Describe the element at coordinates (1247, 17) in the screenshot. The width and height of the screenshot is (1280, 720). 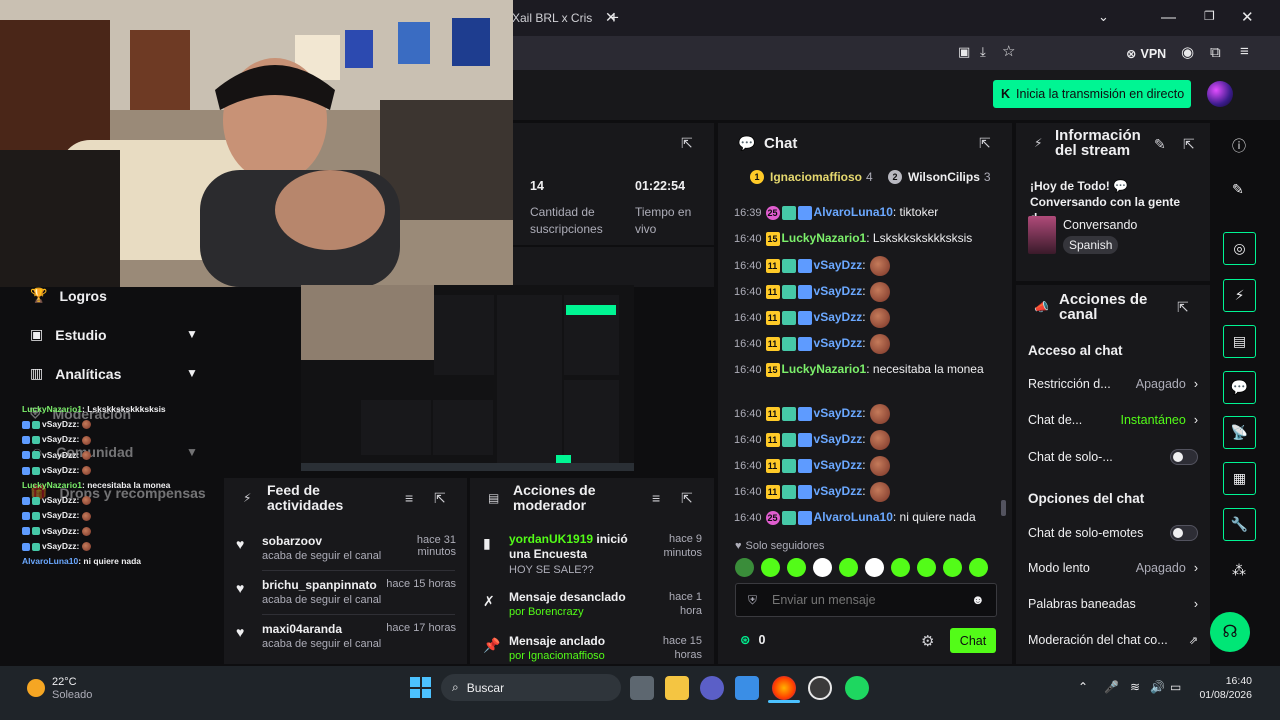
I see `close-window-icon: ✕` at that location.